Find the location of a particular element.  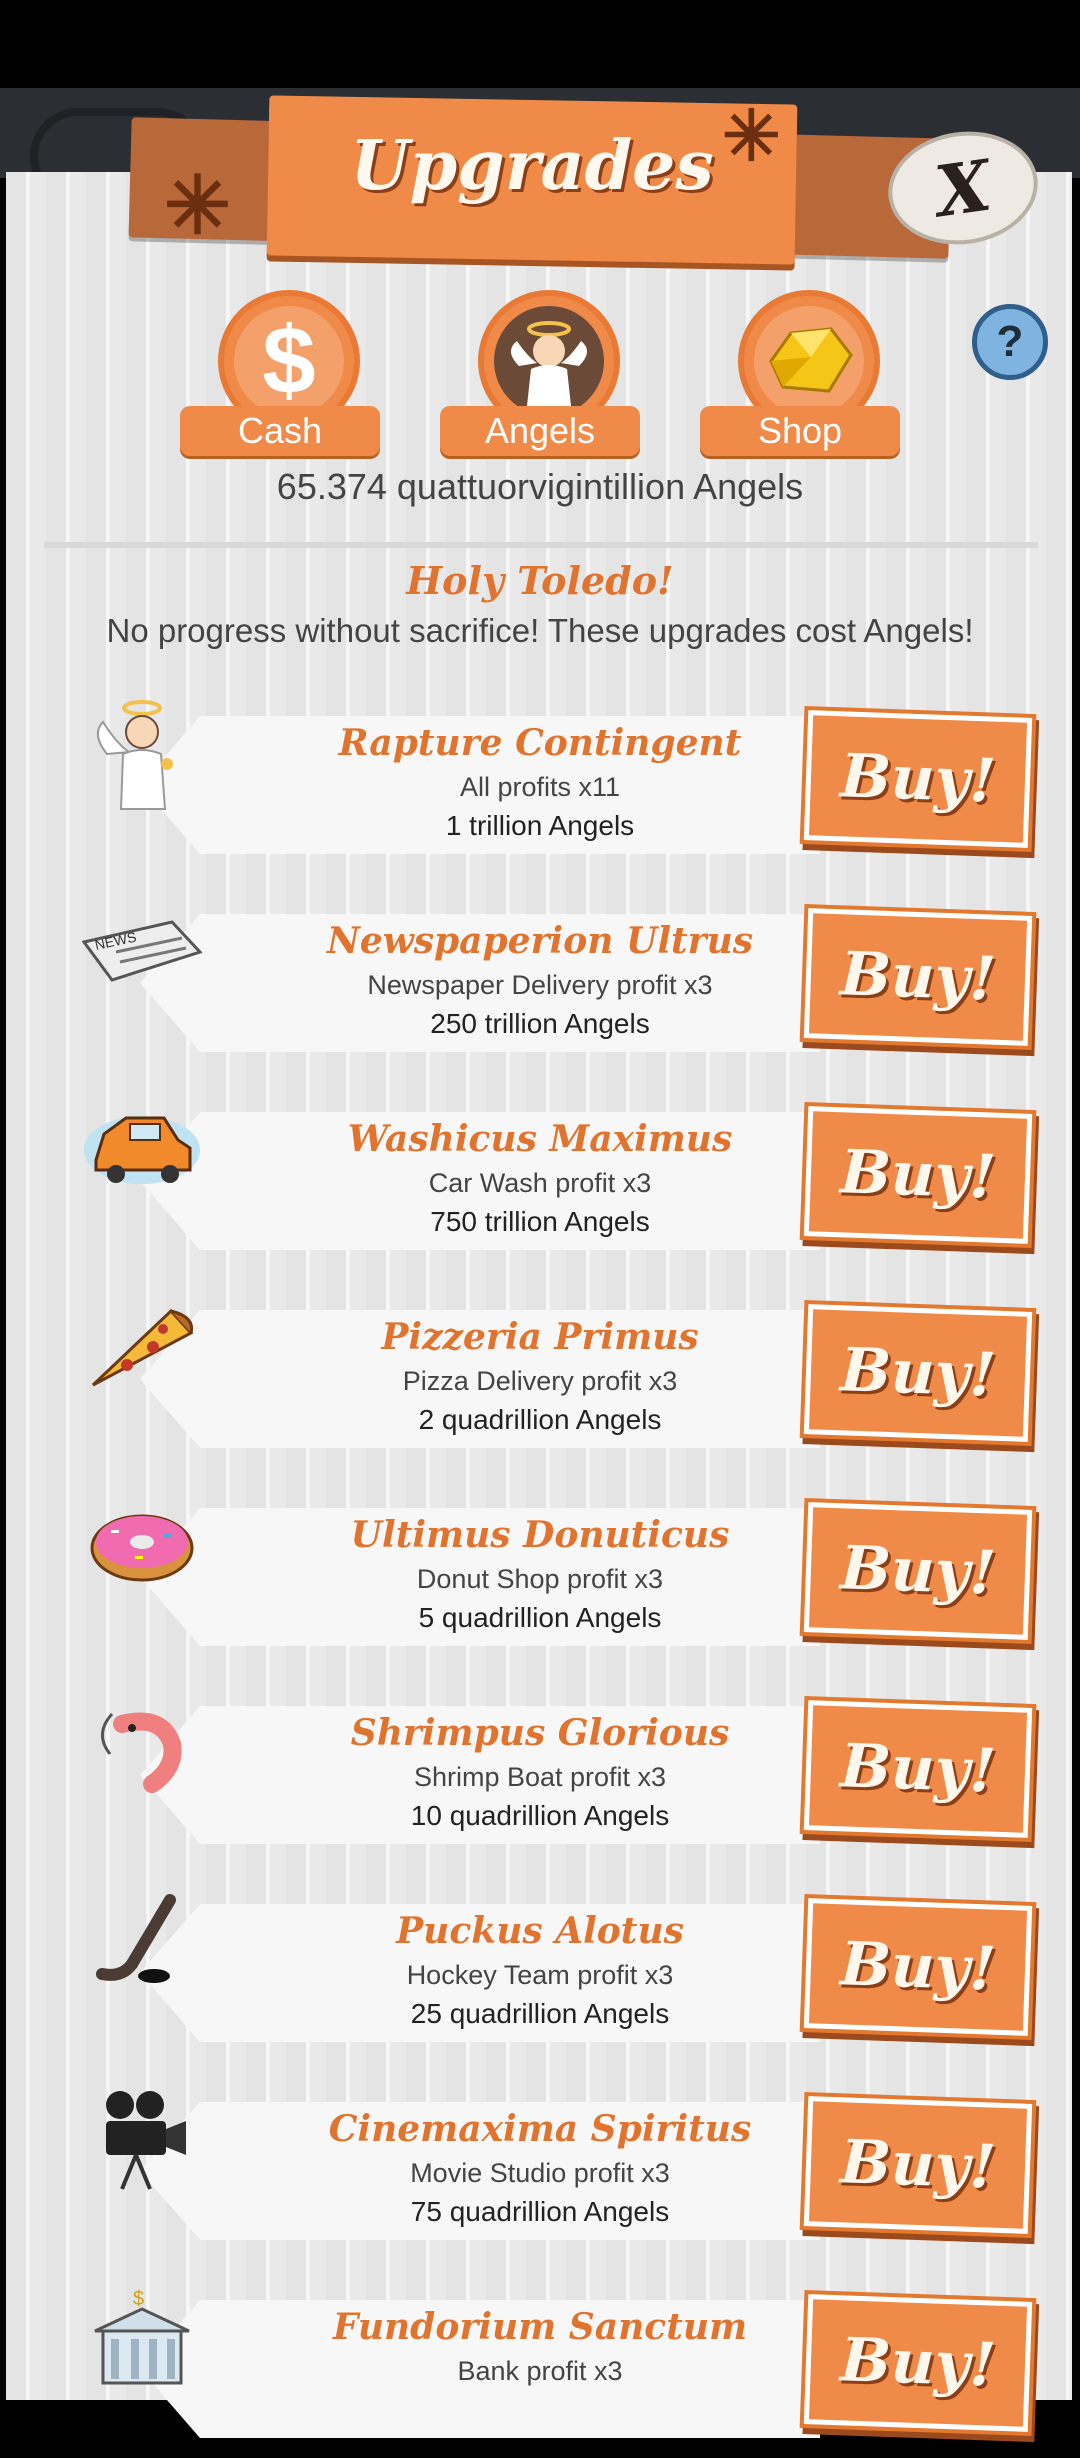

help-button: ? is located at coordinates (1010, 342).